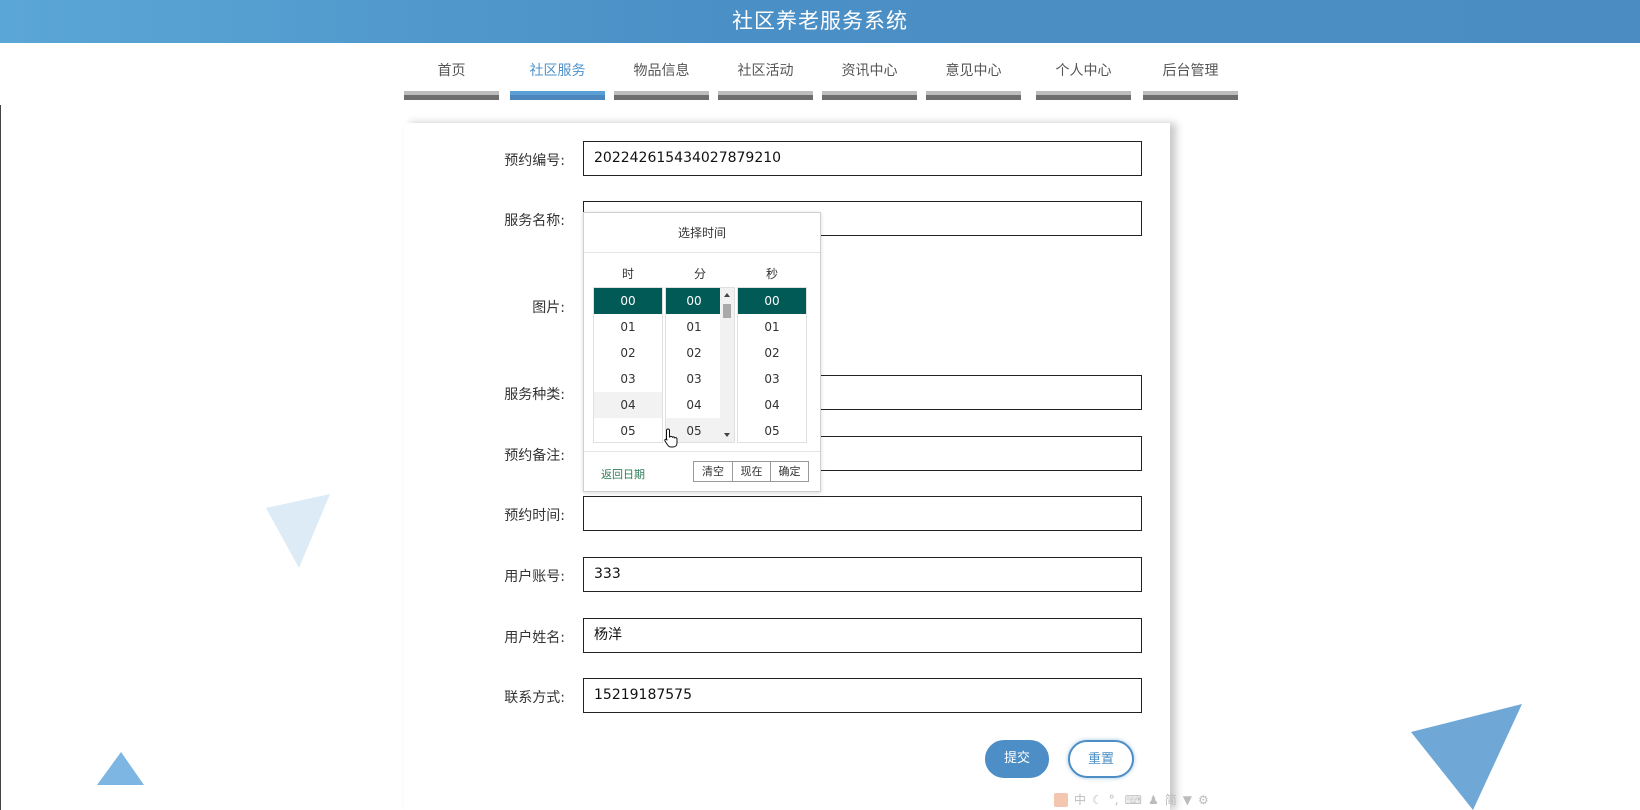  Describe the element at coordinates (713, 471) in the screenshot. I see `clear-button: 清空` at that location.